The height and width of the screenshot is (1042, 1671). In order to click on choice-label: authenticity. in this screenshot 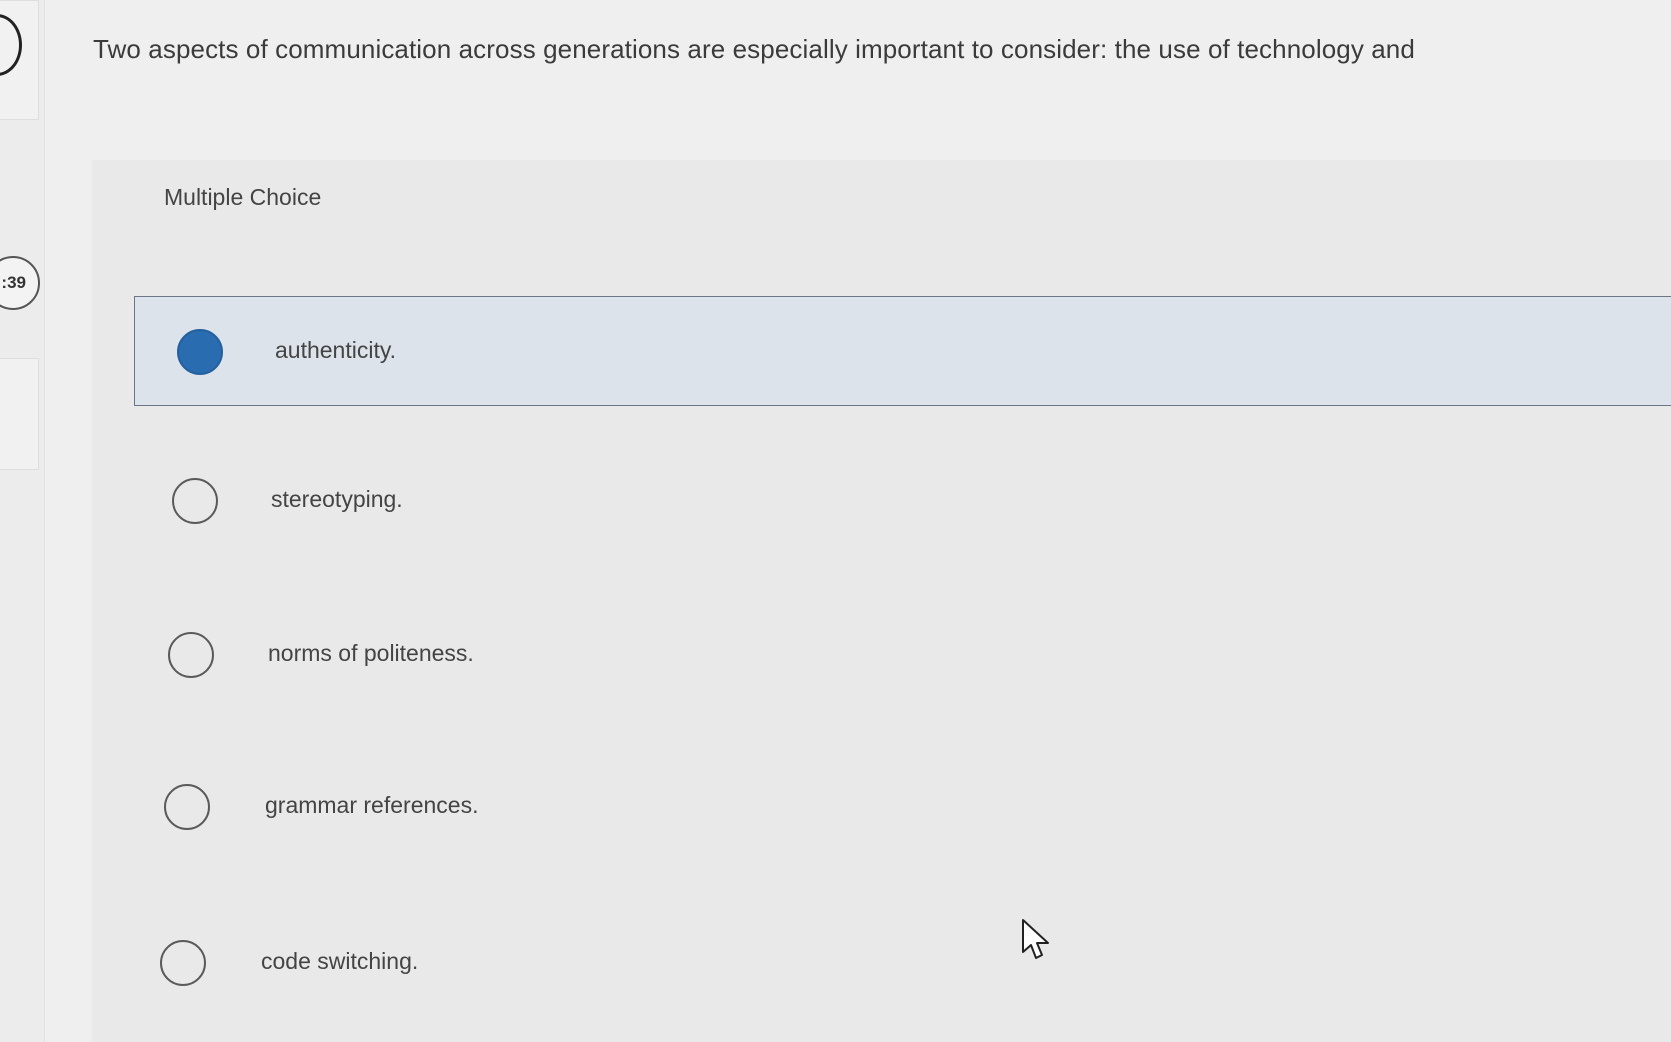, I will do `click(336, 350)`.